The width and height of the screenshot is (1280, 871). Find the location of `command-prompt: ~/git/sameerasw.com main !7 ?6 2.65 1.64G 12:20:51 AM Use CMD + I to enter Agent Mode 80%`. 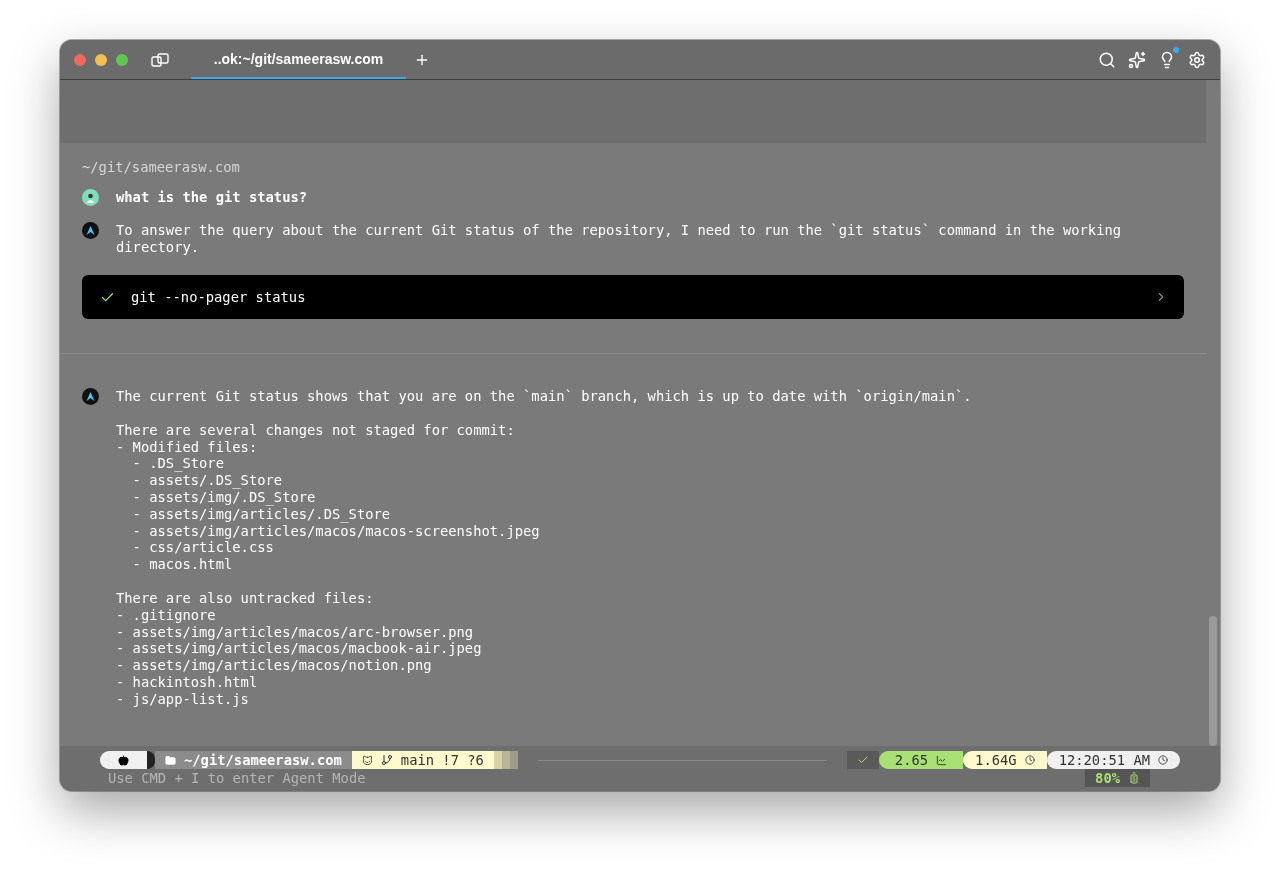

command-prompt: ~/git/sameerasw.com main !7 ?6 2.65 1.64G 12:20:51 AM Use CMD + I to enter Agent Mode 80% is located at coordinates (640, 768).